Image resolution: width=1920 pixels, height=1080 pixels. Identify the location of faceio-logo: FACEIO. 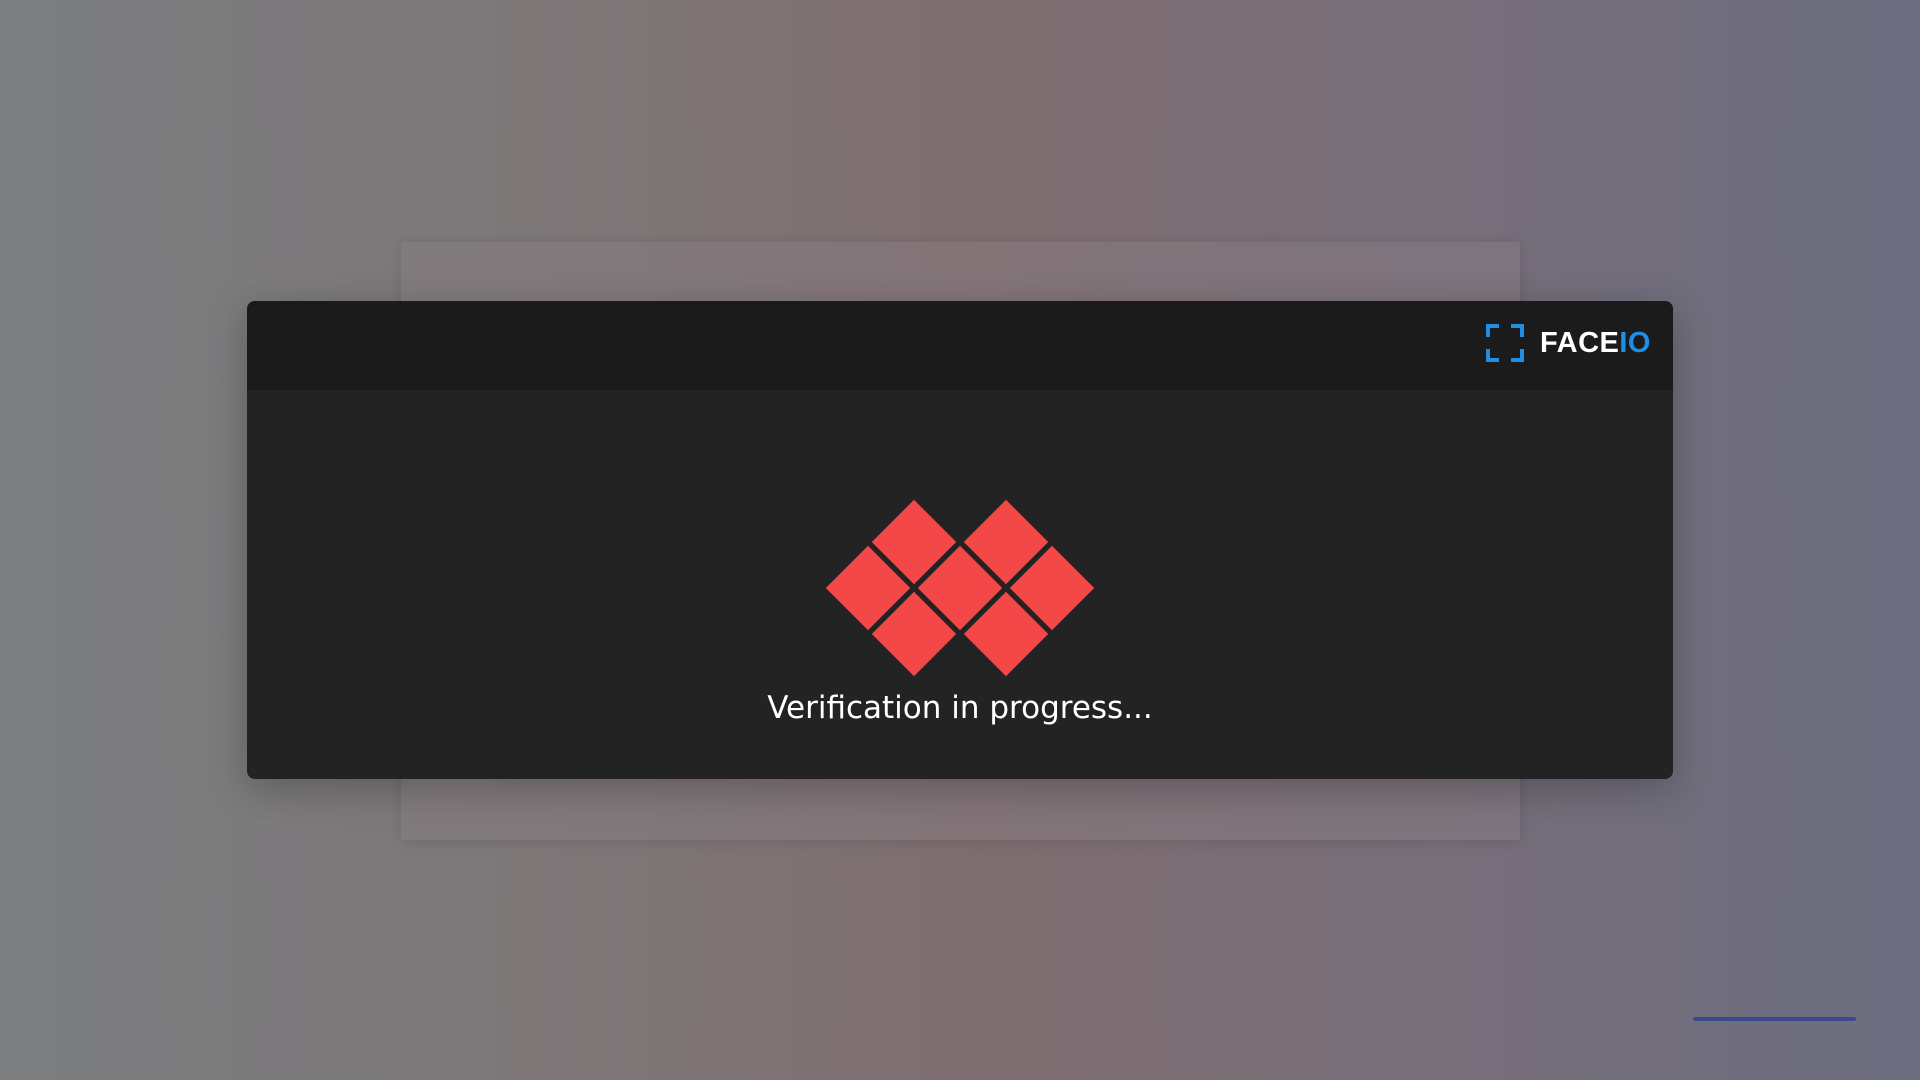
(1568, 343).